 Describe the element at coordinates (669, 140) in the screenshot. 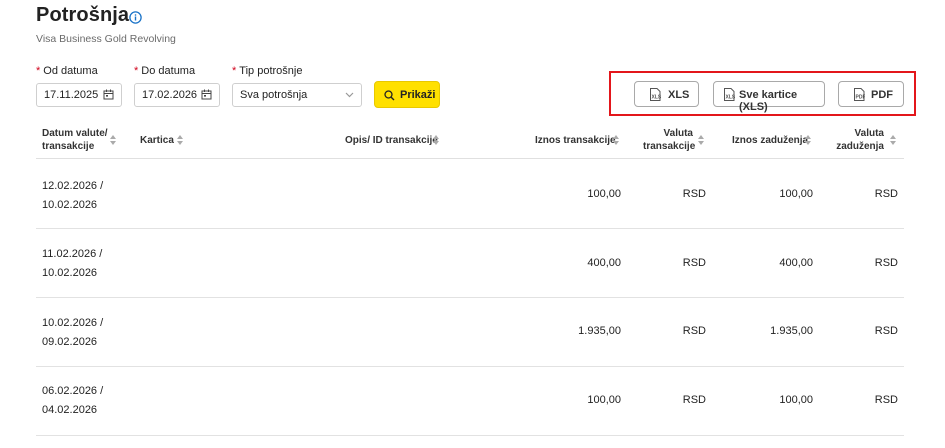

I see `column-header-tx-currency: Valuta transakcije` at that location.